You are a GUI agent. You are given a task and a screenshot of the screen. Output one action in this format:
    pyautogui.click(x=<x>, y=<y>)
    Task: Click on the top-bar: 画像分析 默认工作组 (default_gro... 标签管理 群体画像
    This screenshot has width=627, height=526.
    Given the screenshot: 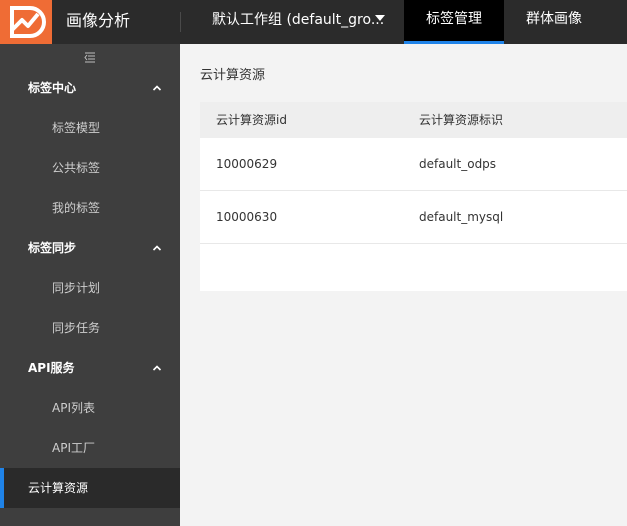 What is the action you would take?
    pyautogui.click(x=313, y=22)
    